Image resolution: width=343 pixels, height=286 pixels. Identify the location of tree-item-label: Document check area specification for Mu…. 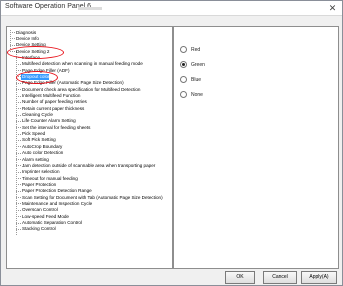
(81, 89).